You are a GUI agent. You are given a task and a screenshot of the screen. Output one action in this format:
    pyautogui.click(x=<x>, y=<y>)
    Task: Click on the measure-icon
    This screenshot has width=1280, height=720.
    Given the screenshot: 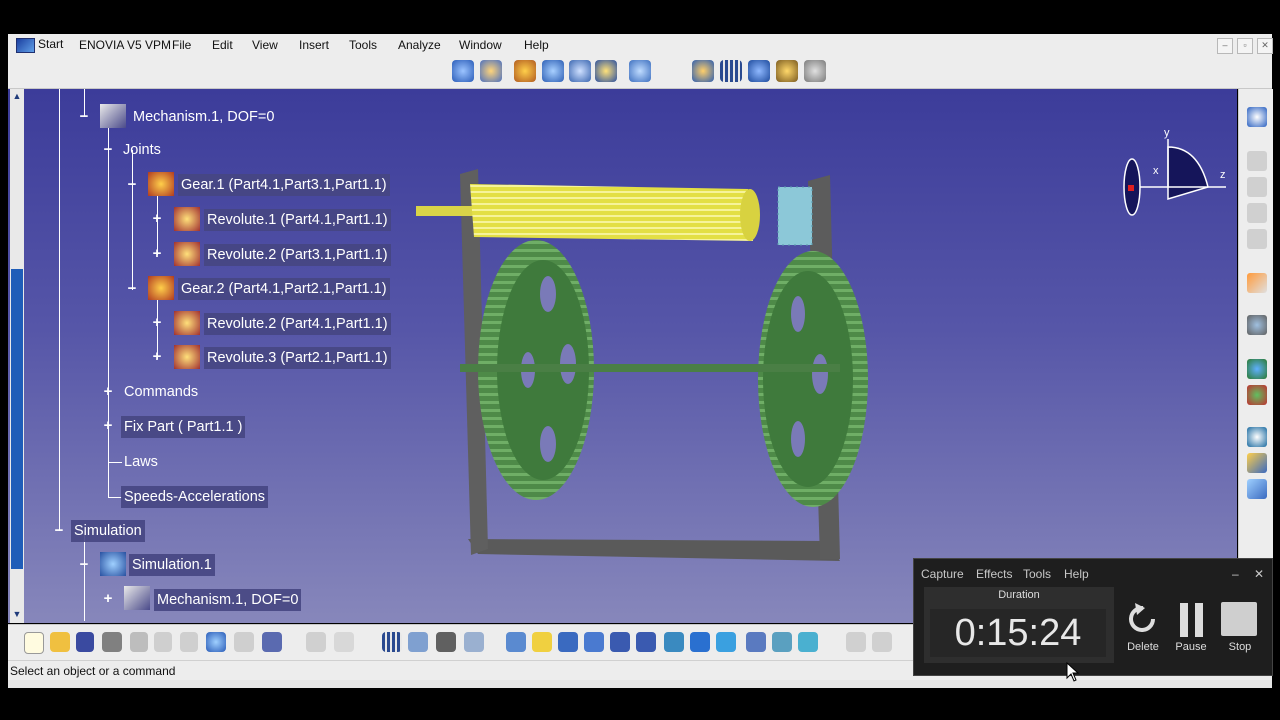 What is the action you would take?
    pyautogui.click(x=446, y=642)
    